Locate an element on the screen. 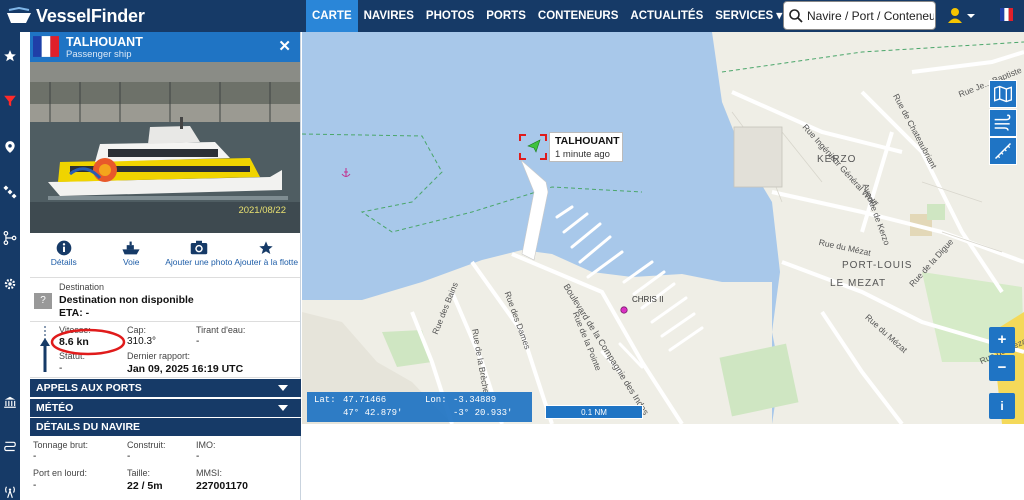 This screenshot has height=500, width=1024. zoom-in-button: + is located at coordinates (1002, 340).